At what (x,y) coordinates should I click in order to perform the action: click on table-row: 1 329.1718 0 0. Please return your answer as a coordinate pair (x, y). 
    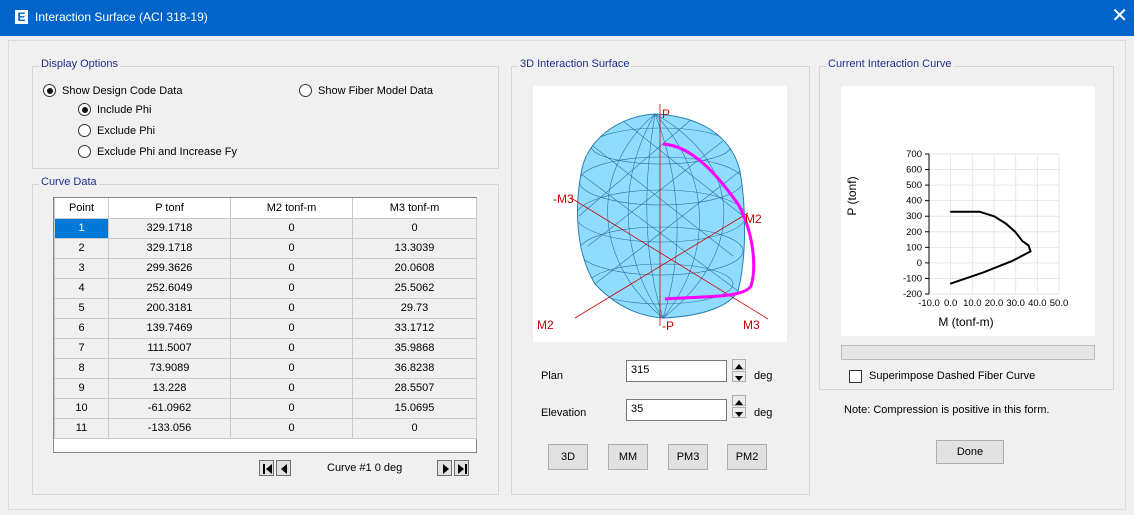
    Looking at the image, I should click on (265, 228).